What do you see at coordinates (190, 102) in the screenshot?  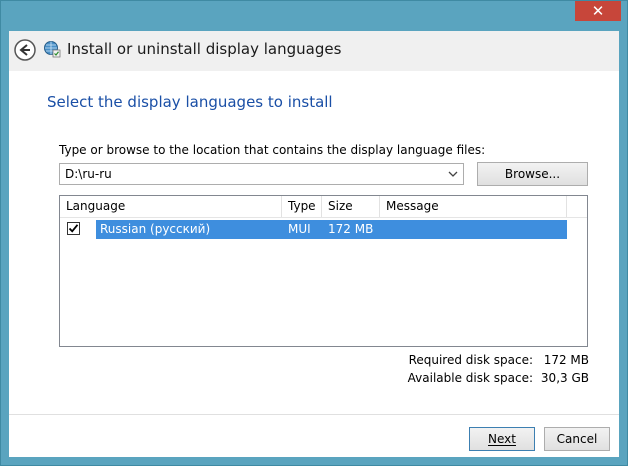 I see `page-heading: Select the display languages to install` at bounding box center [190, 102].